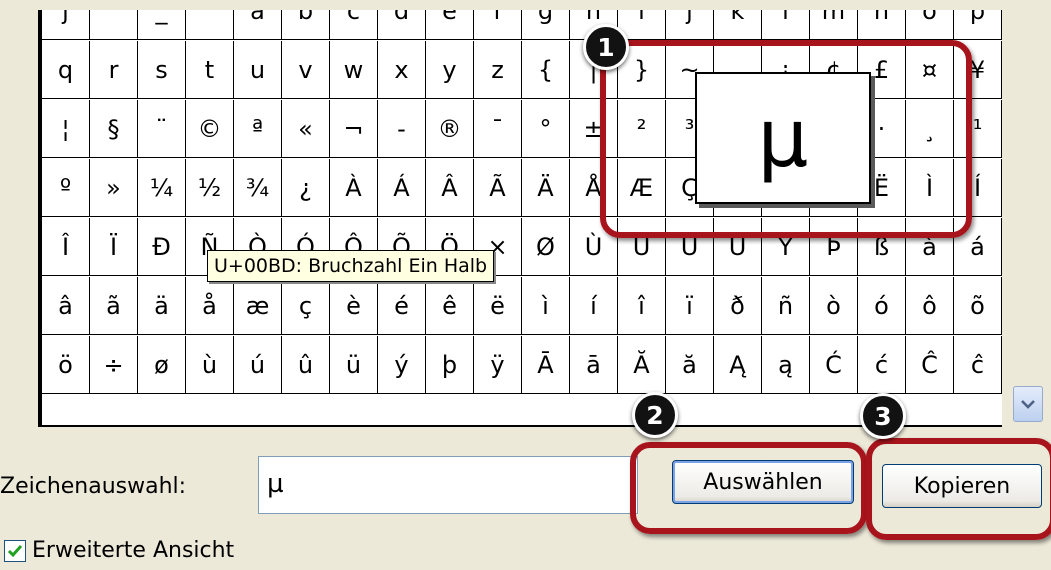 The height and width of the screenshot is (570, 1051). What do you see at coordinates (642, 365) in the screenshot?
I see `character-cell: Ă` at bounding box center [642, 365].